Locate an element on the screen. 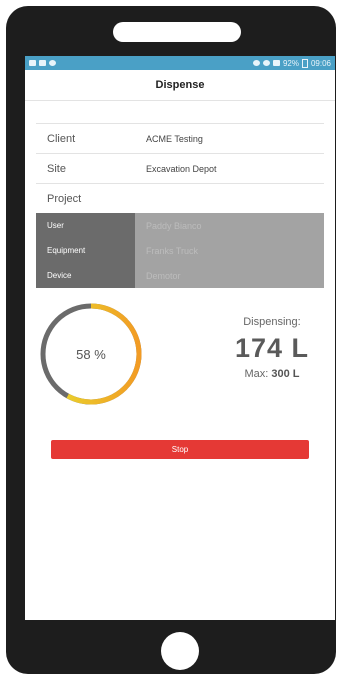 The height and width of the screenshot is (680, 342). client-value: ACME Testing is located at coordinates (174, 138).